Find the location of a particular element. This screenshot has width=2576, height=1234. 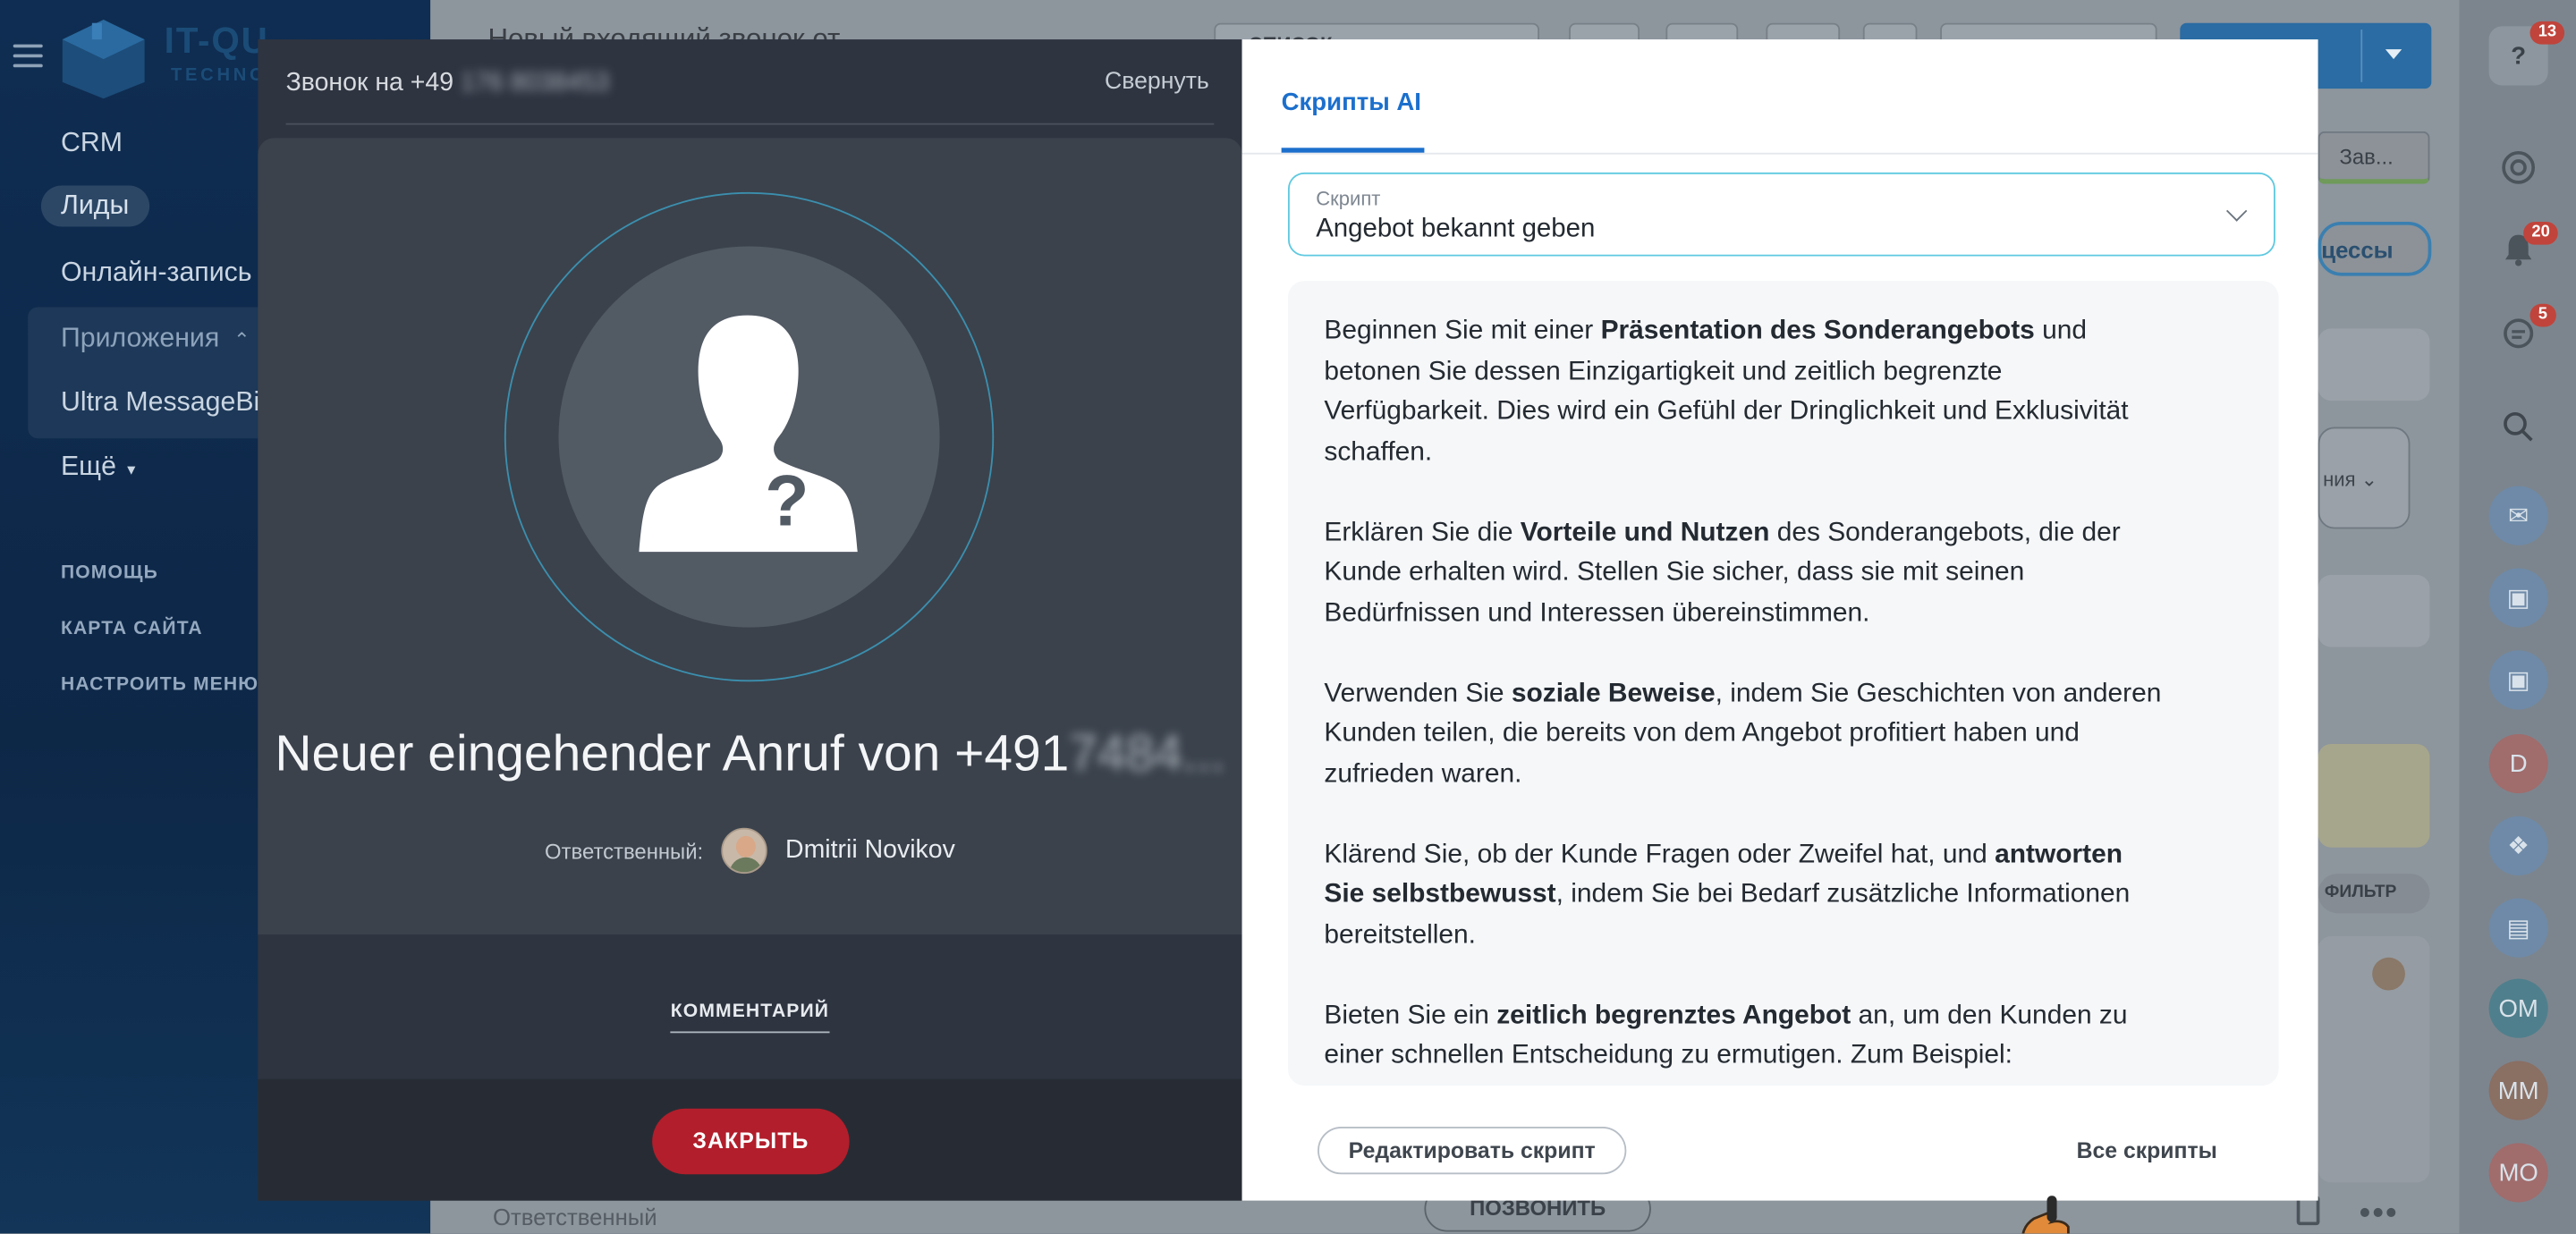

tab-ai-scripts: Скрипты AI is located at coordinates (1351, 102).